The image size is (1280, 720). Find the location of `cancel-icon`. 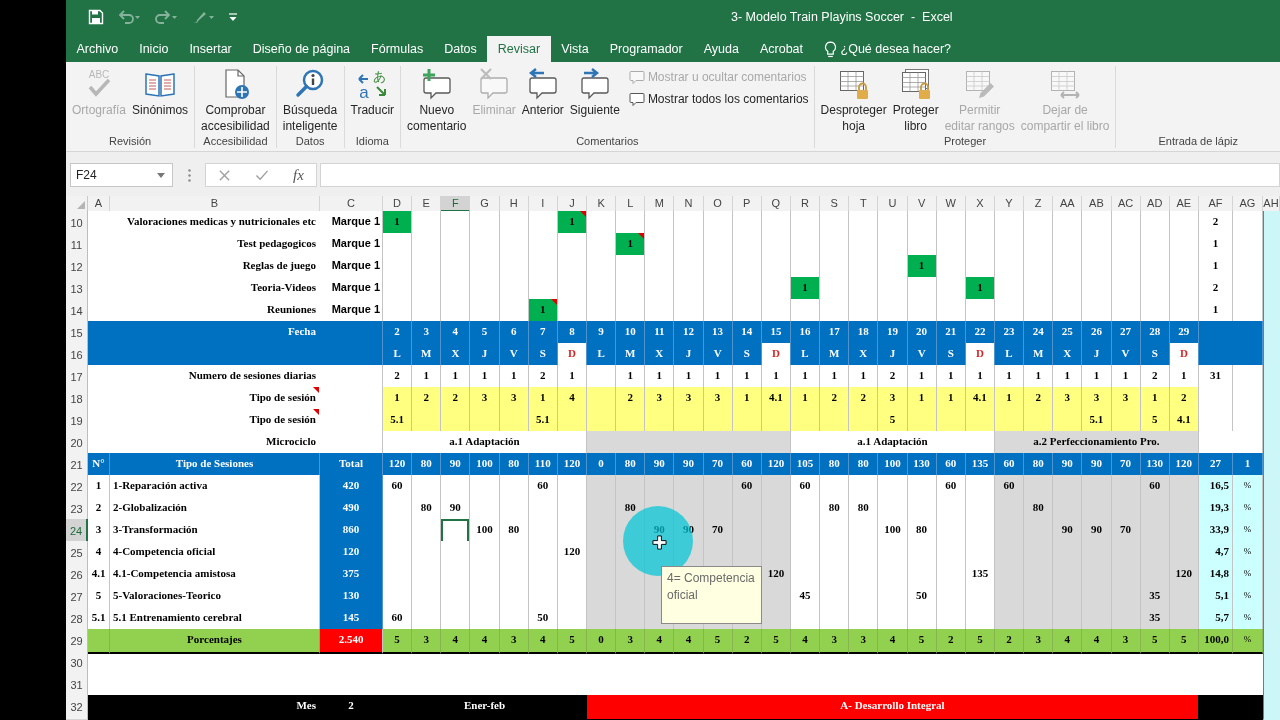

cancel-icon is located at coordinates (224, 175).